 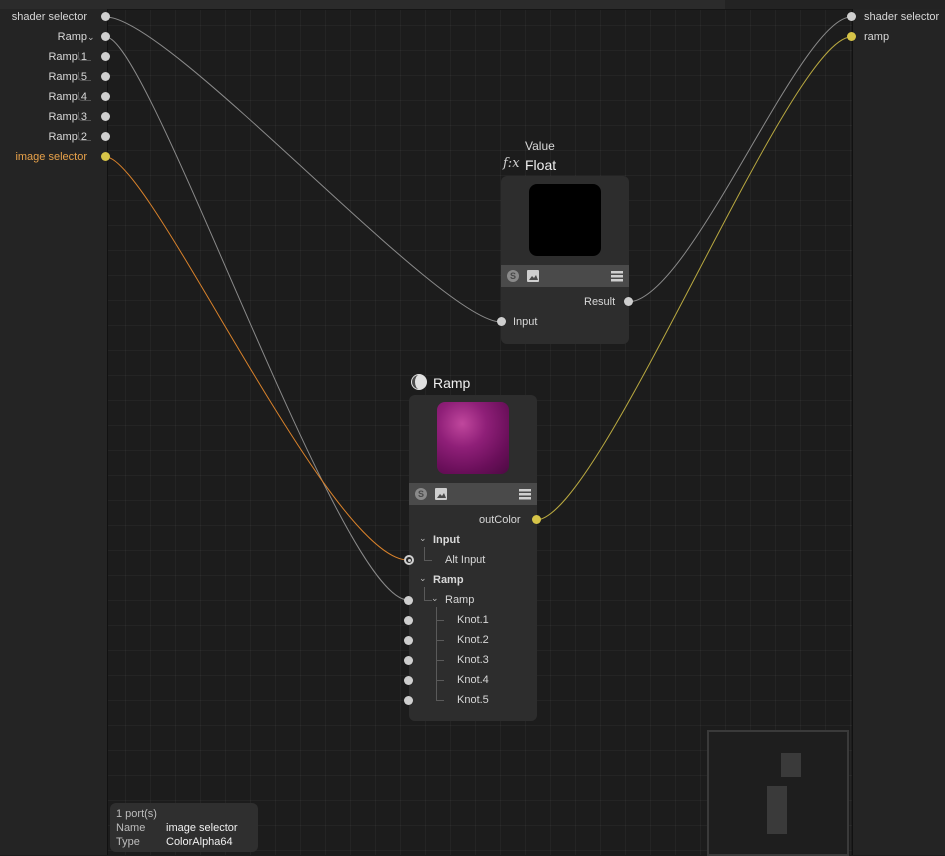 I want to click on knot-label: Knot.3, so click(x=473, y=660).